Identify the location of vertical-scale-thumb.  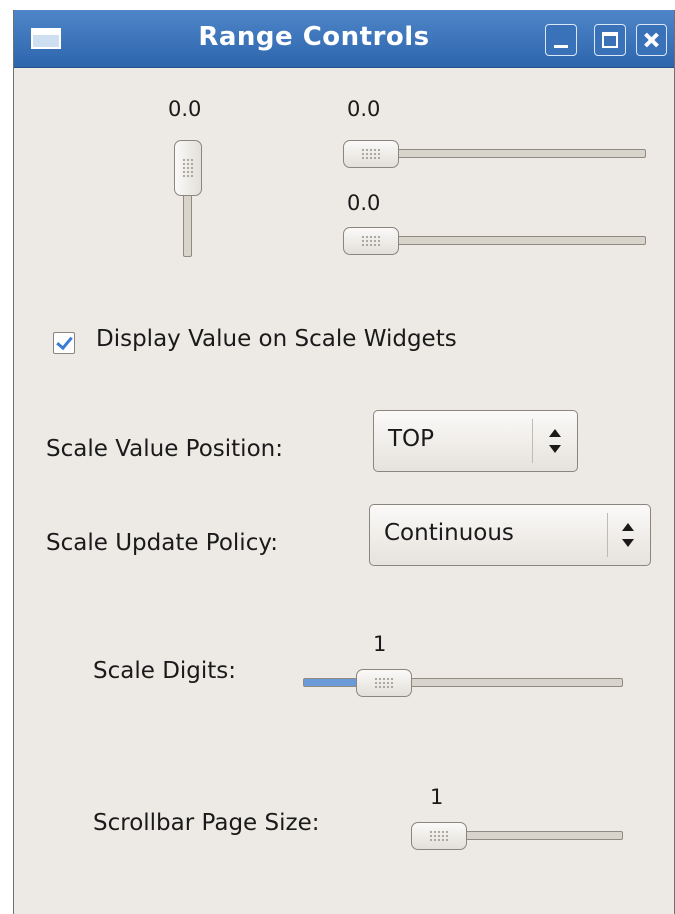
(188, 168).